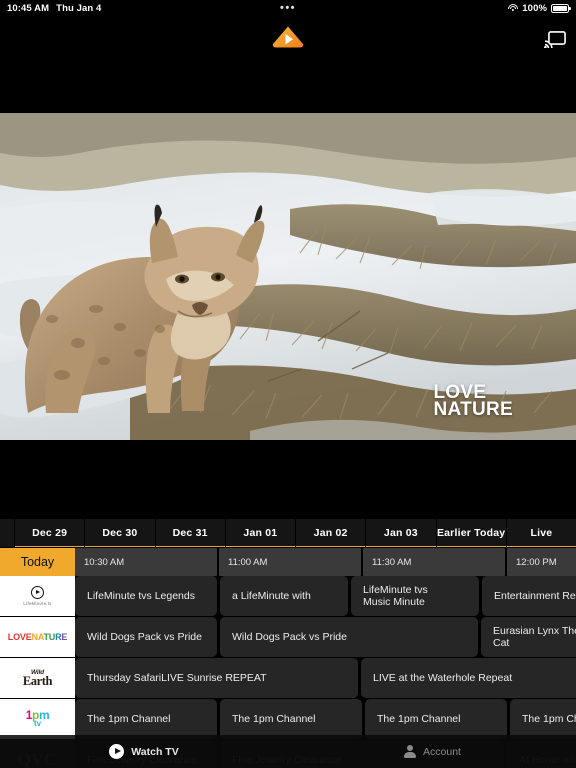 This screenshot has height=768, width=576. I want to click on status-center-dots: •••, so click(288, 8).